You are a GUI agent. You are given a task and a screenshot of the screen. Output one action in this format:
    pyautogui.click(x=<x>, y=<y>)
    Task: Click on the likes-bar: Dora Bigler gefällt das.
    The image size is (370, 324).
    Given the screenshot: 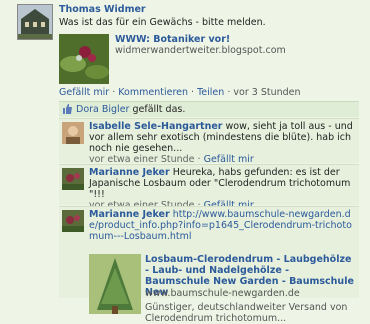 What is the action you would take?
    pyautogui.click(x=209, y=109)
    